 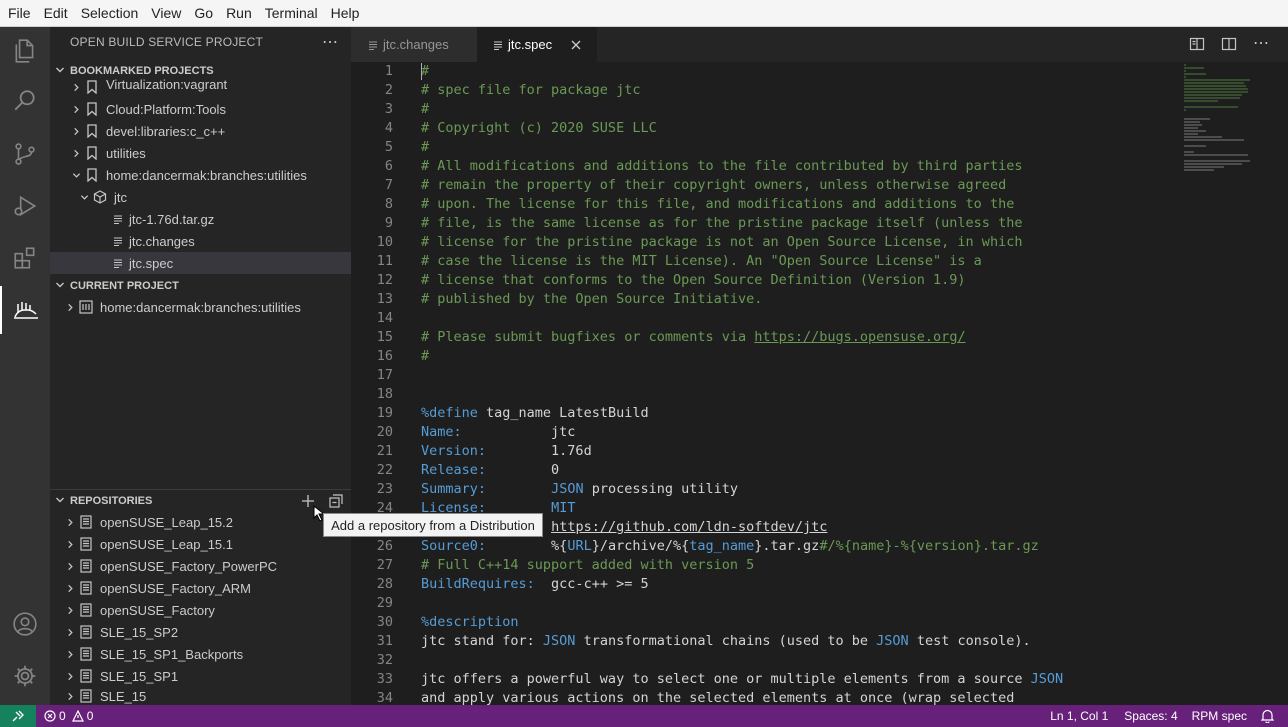 I want to click on menu-go: Go, so click(x=203, y=13).